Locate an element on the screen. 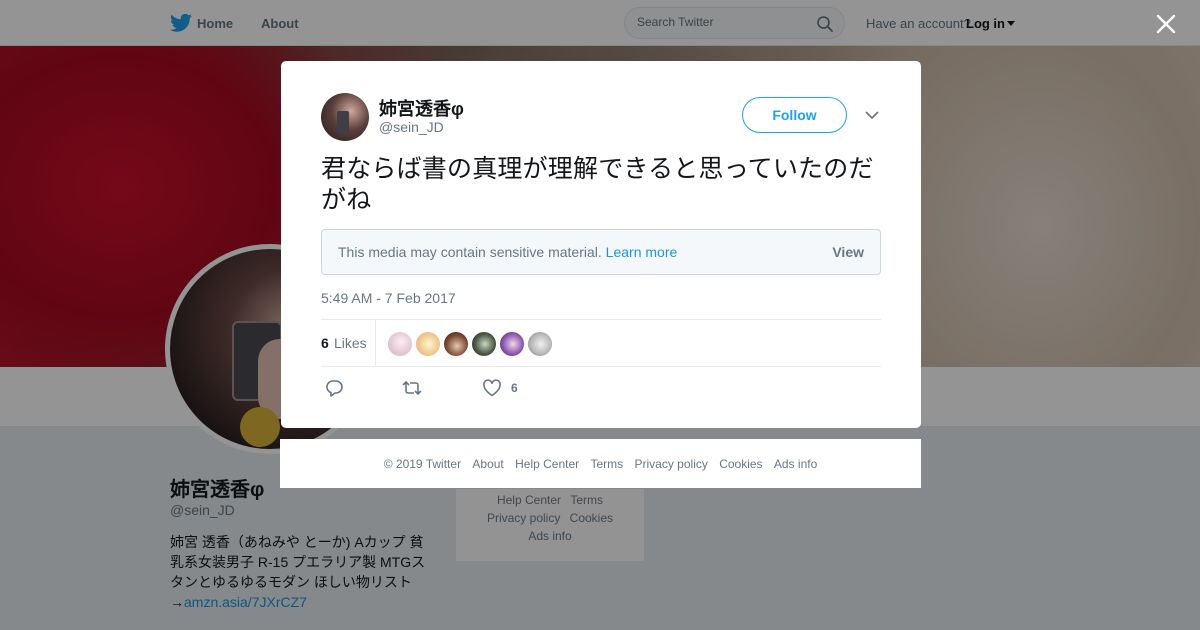  tweet-author-handle: @sein_JD is located at coordinates (411, 127).